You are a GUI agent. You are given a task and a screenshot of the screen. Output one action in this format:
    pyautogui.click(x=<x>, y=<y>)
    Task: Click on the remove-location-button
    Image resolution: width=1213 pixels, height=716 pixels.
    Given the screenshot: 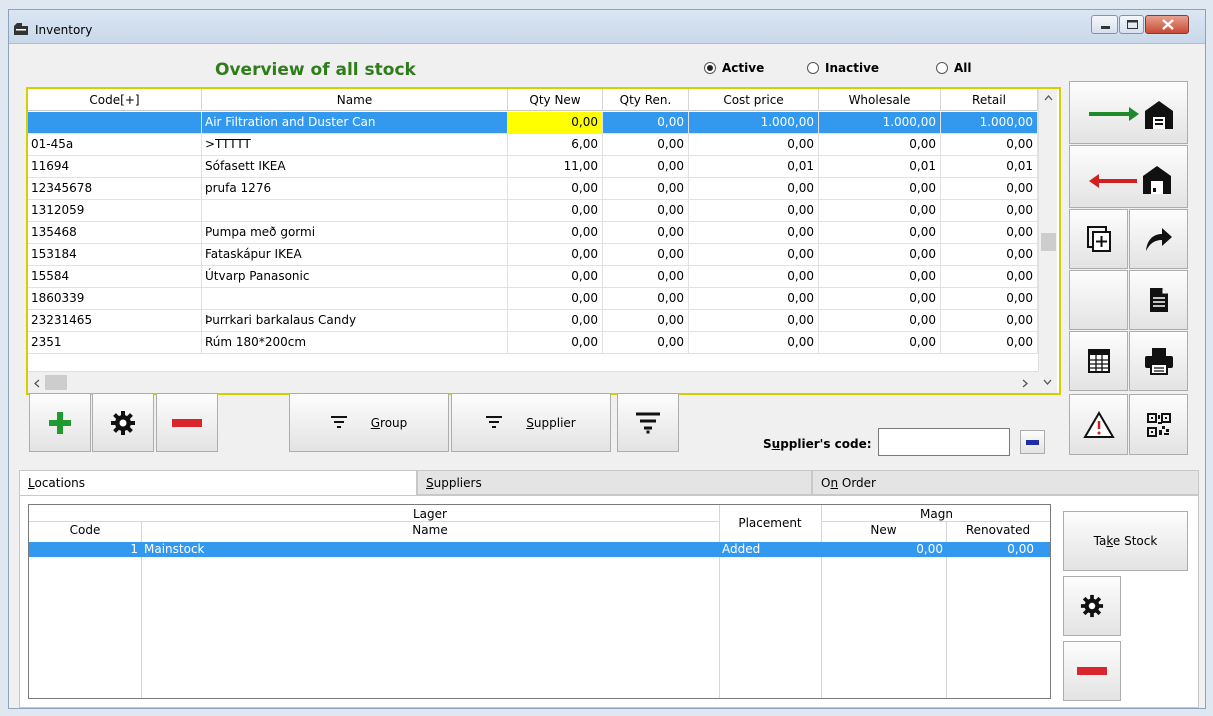 What is the action you would take?
    pyautogui.click(x=1092, y=671)
    